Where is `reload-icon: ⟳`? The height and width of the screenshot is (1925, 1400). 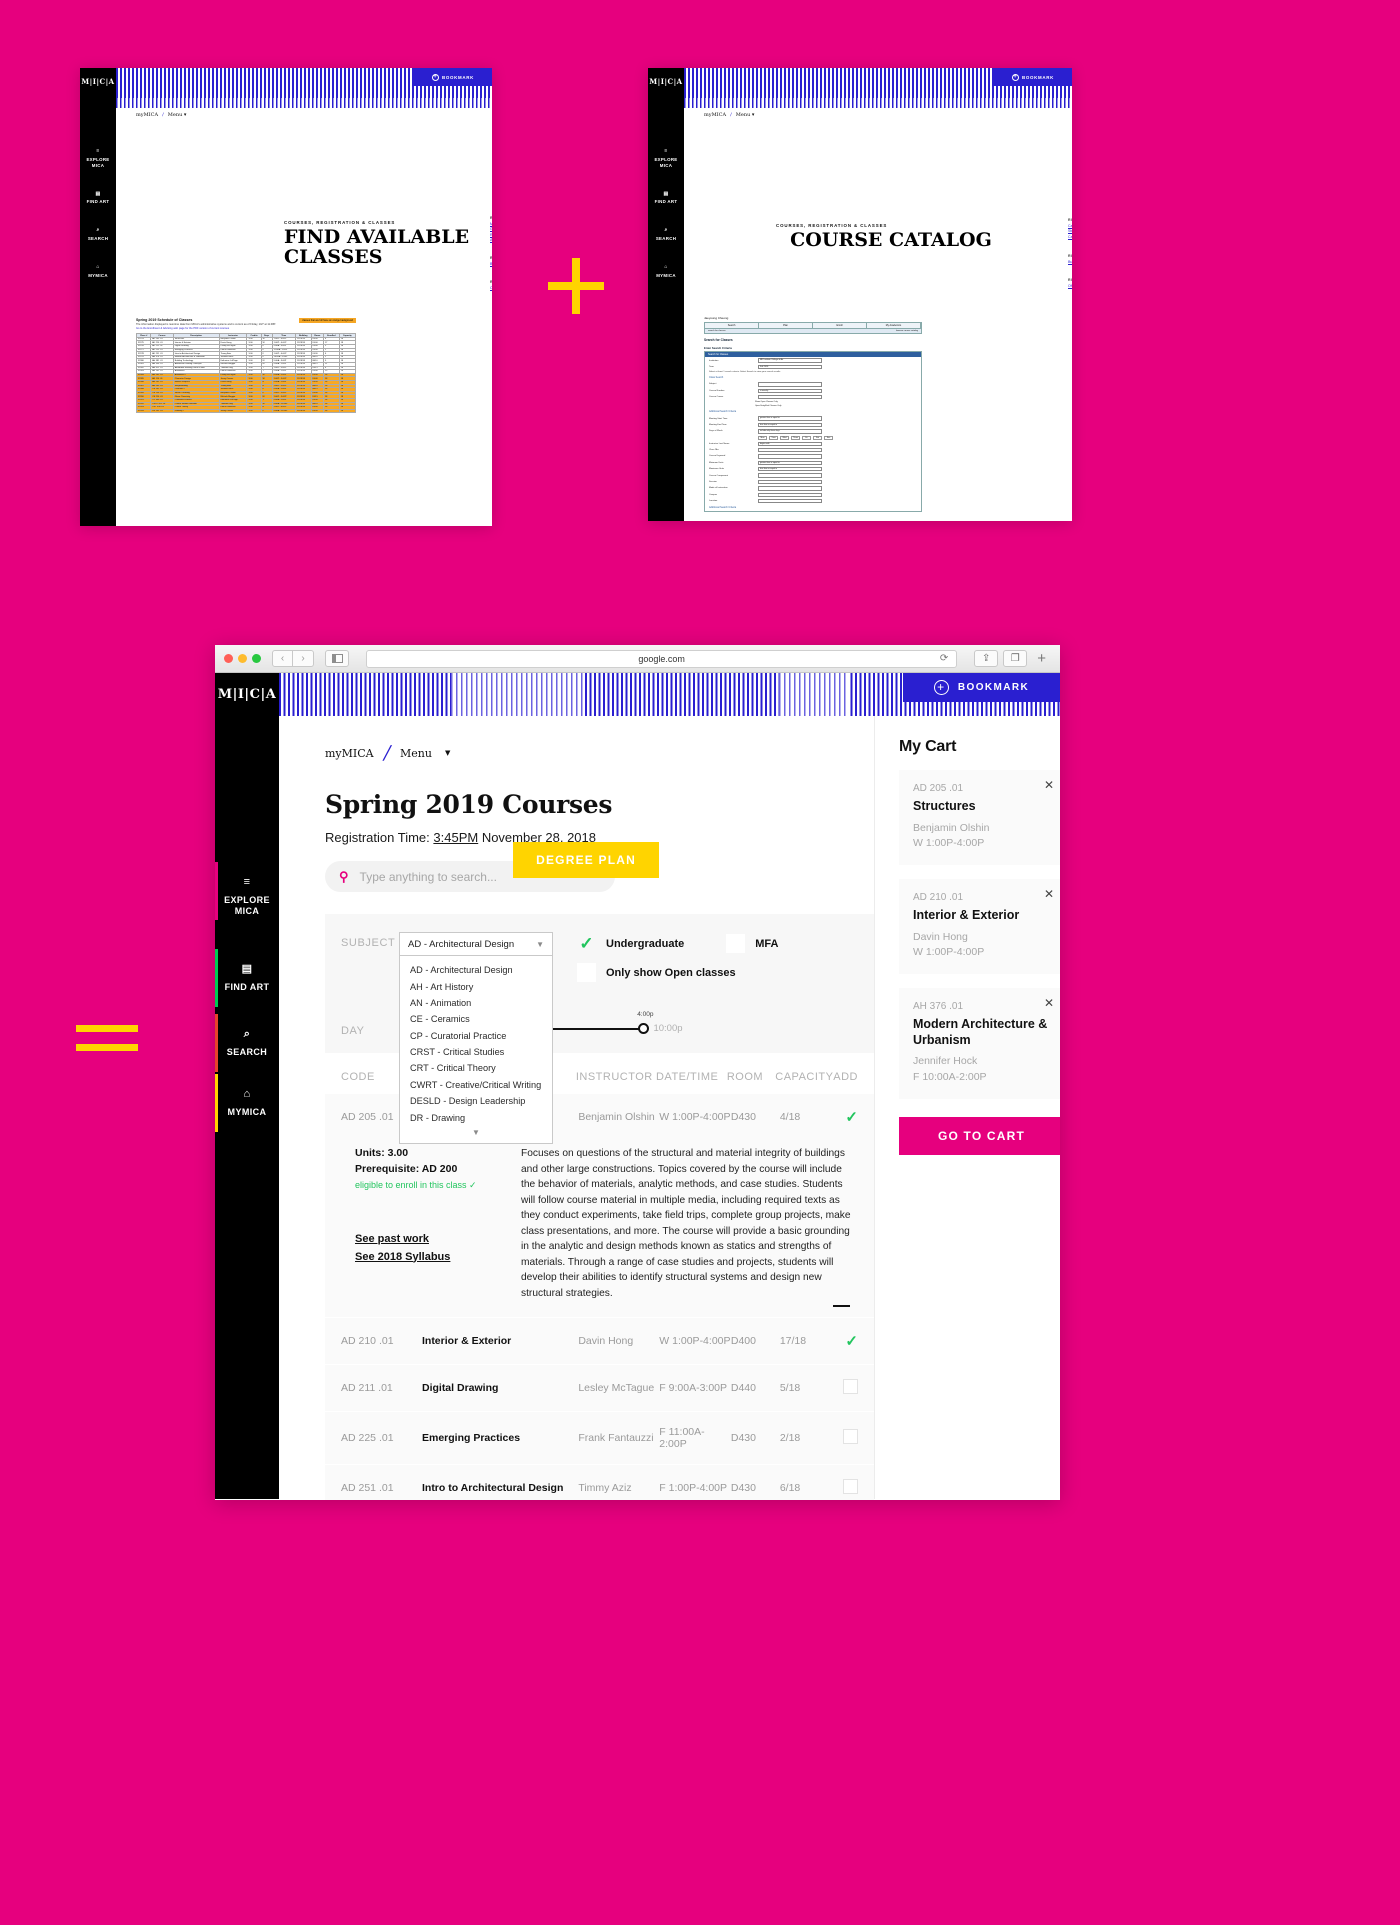 reload-icon: ⟳ is located at coordinates (944, 658).